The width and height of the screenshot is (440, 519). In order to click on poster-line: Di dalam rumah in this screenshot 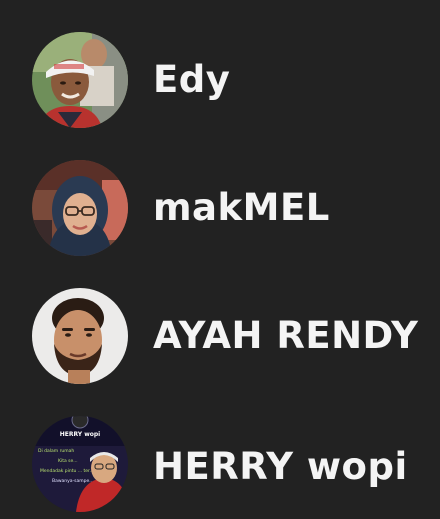, I will do `click(56, 451)`.